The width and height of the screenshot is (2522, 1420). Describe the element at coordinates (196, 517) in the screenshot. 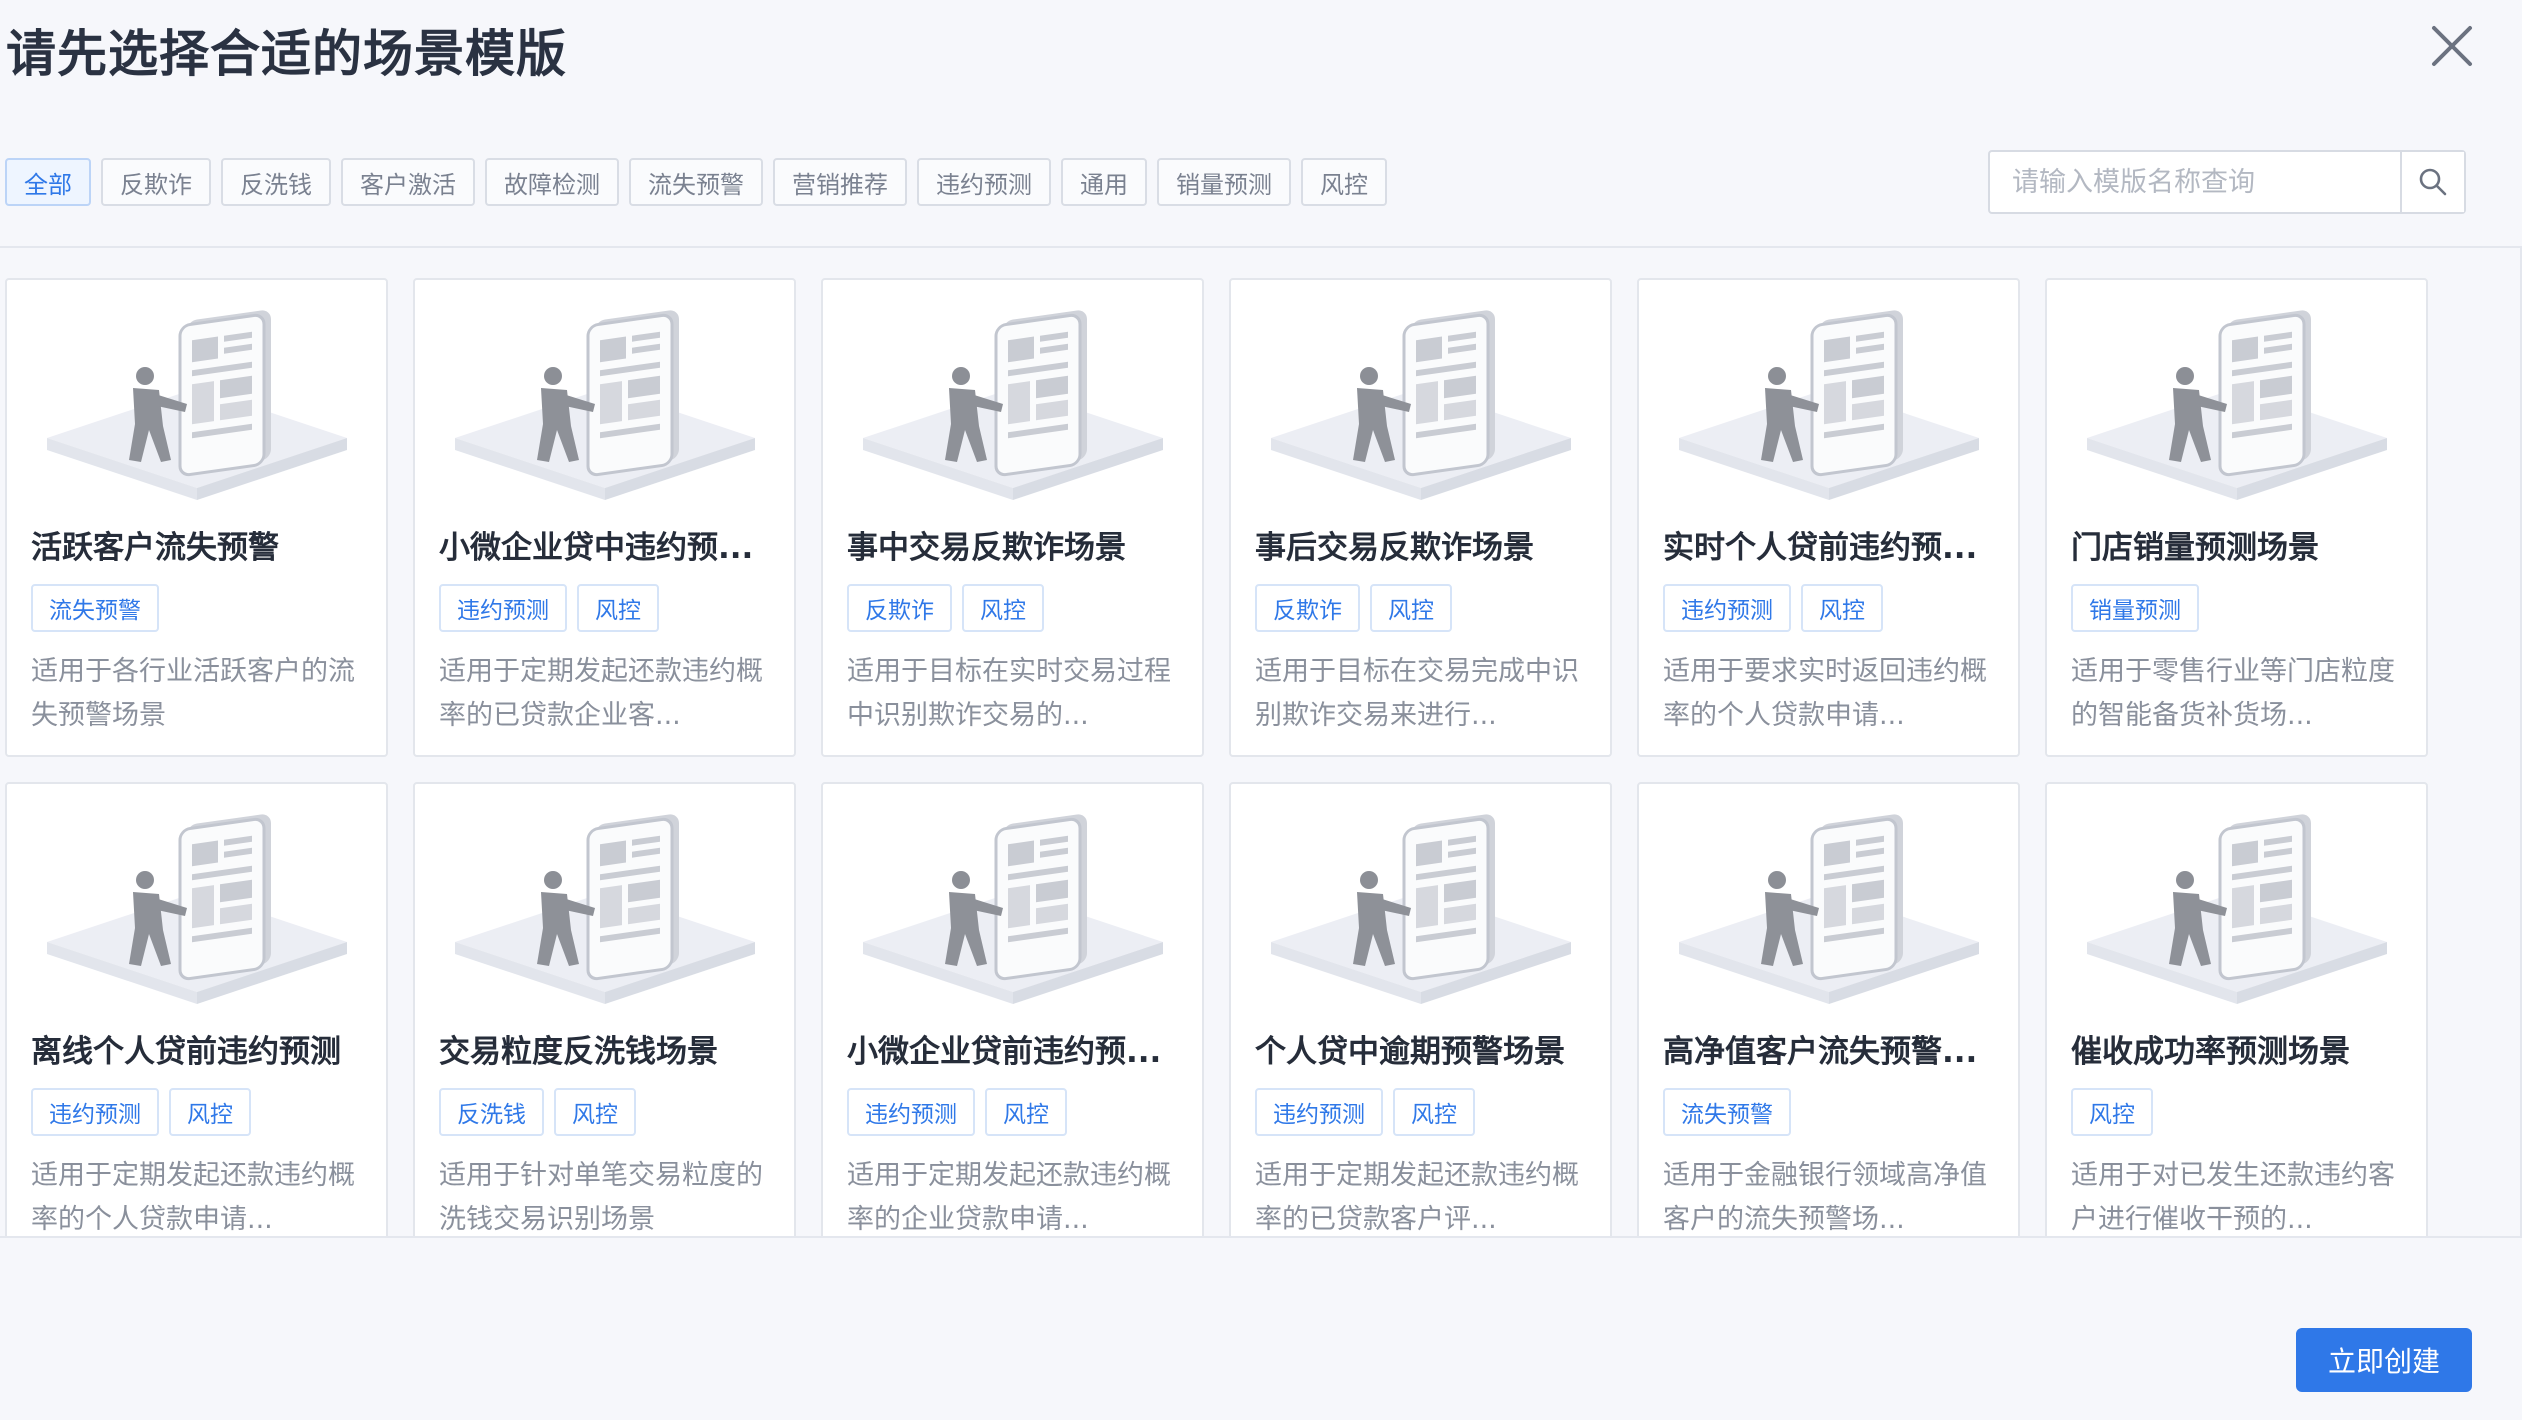

I see `template-card: 活跃客户流失预警 流失预警 适用于各行业活跃客户的流失预警场景` at that location.